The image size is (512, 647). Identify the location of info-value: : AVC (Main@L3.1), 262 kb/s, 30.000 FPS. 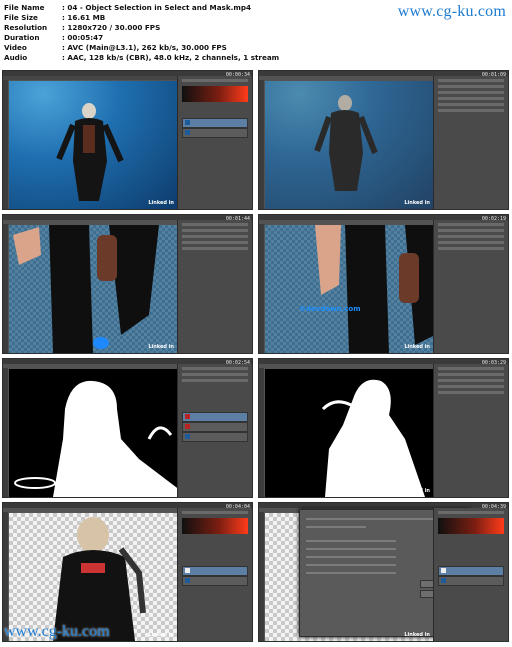
(144, 47).